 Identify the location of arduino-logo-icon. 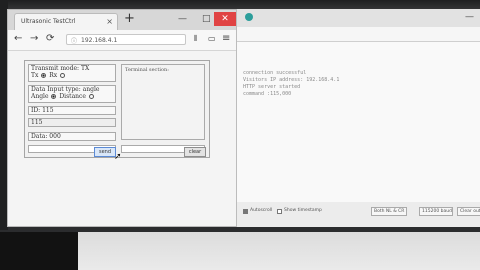
(249, 17).